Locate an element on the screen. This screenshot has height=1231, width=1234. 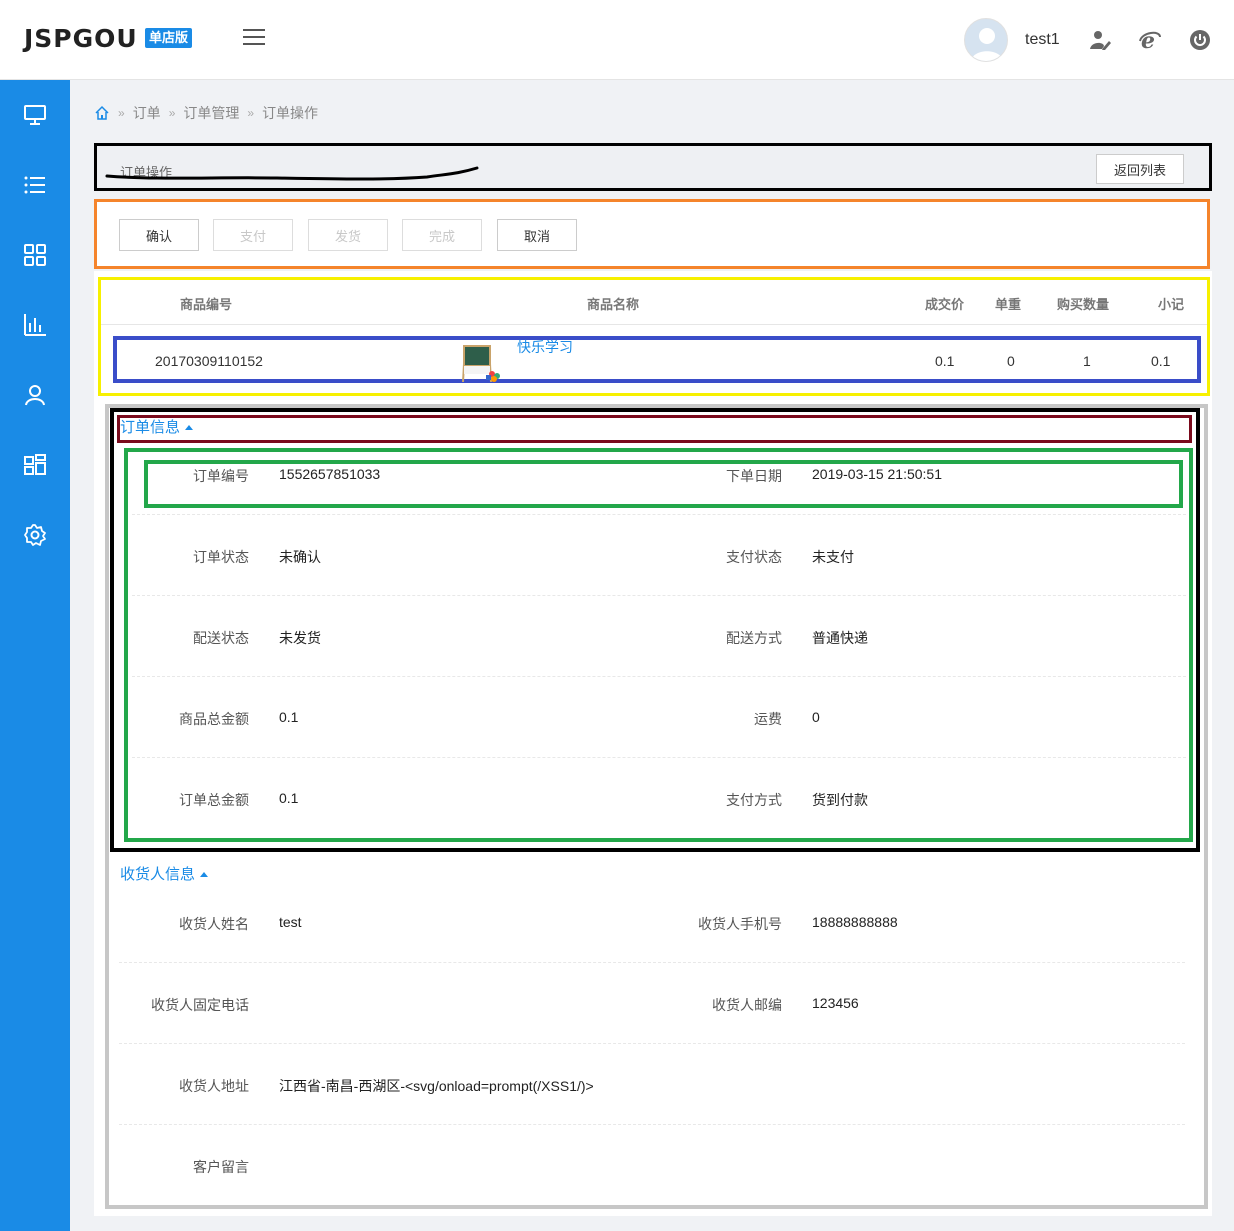
breadcrumb-item-order: 订单 is located at coordinates (147, 113).